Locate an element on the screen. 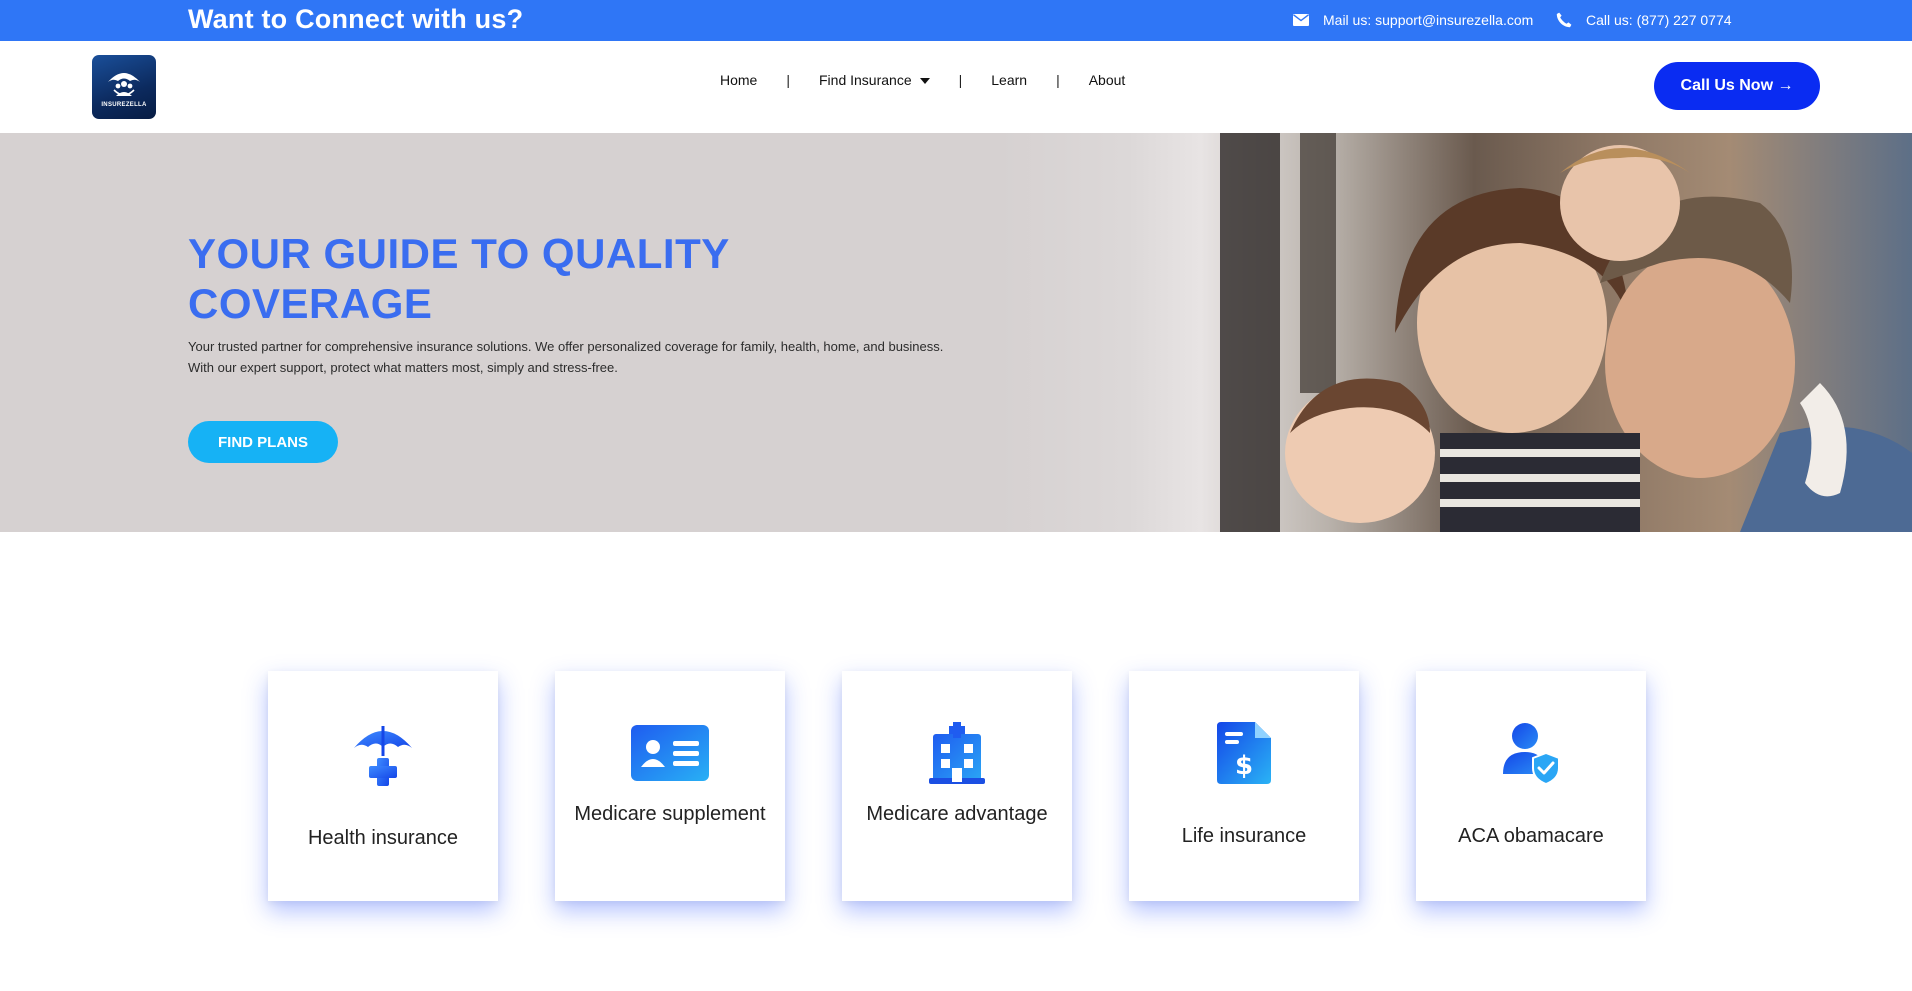 Image resolution: width=1912 pixels, height=991 pixels. card-medicare-advantage: Medicare advantage is located at coordinates (957, 786).